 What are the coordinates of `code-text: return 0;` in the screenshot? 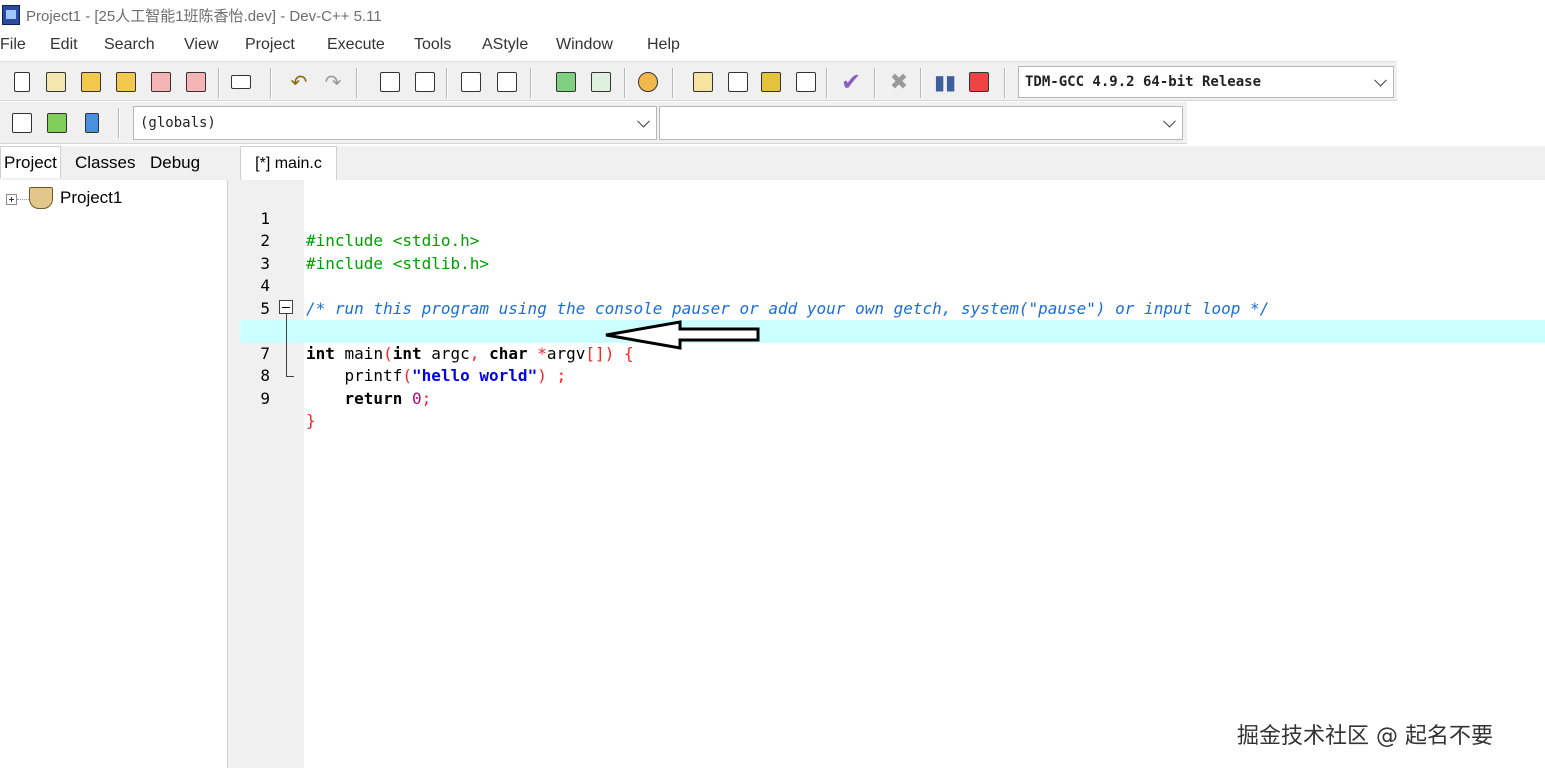 It's located at (388, 398).